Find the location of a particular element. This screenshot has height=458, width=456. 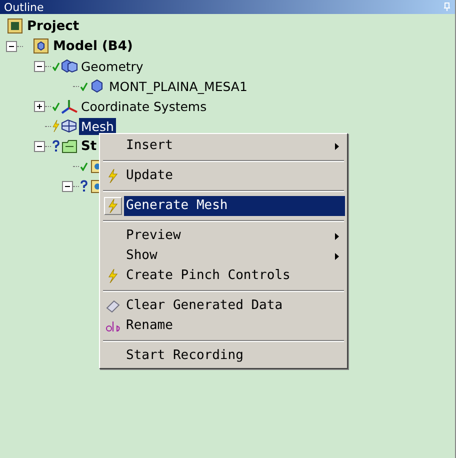

menu-item: Insert is located at coordinates (223, 146).